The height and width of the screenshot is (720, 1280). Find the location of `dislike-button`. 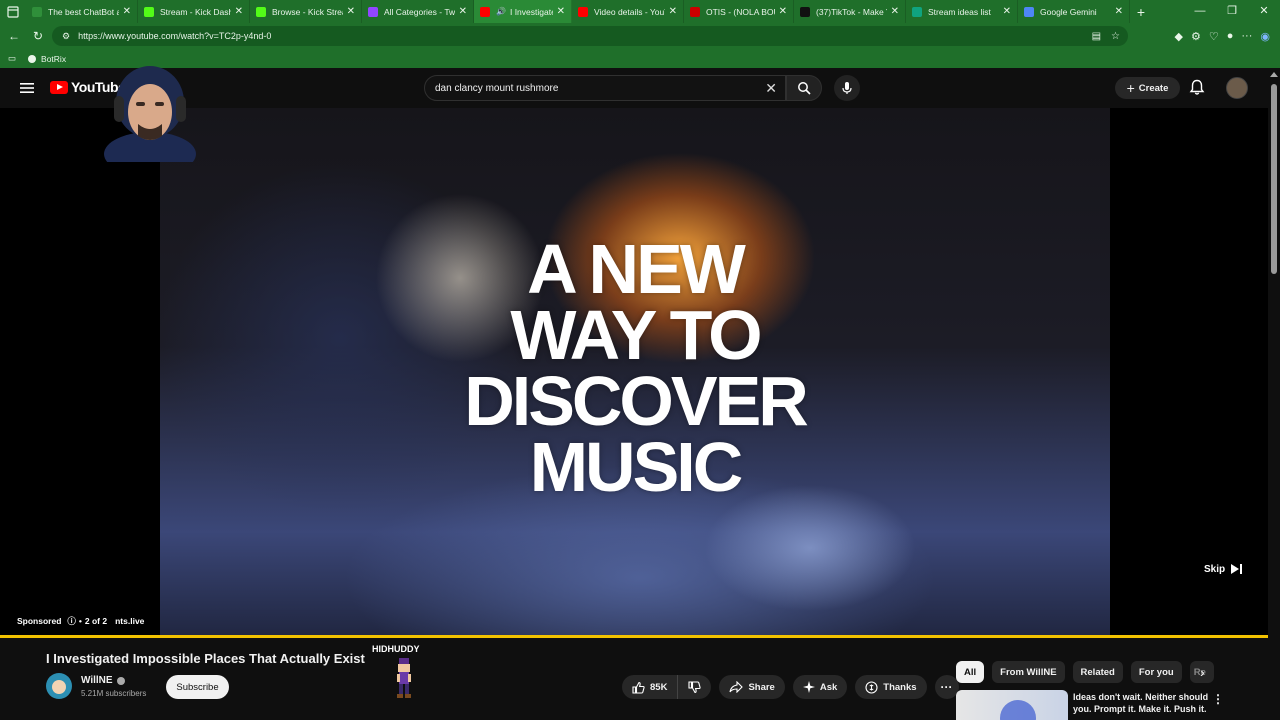

dislike-button is located at coordinates (694, 687).